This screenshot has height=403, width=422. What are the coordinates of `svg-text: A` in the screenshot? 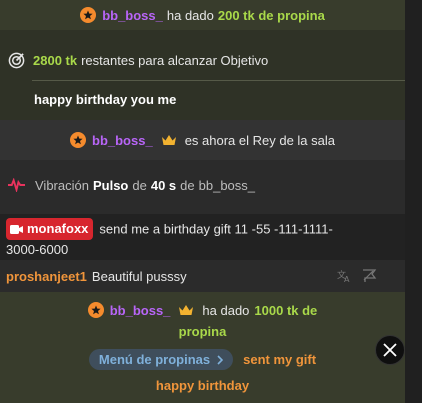 It's located at (347, 279).